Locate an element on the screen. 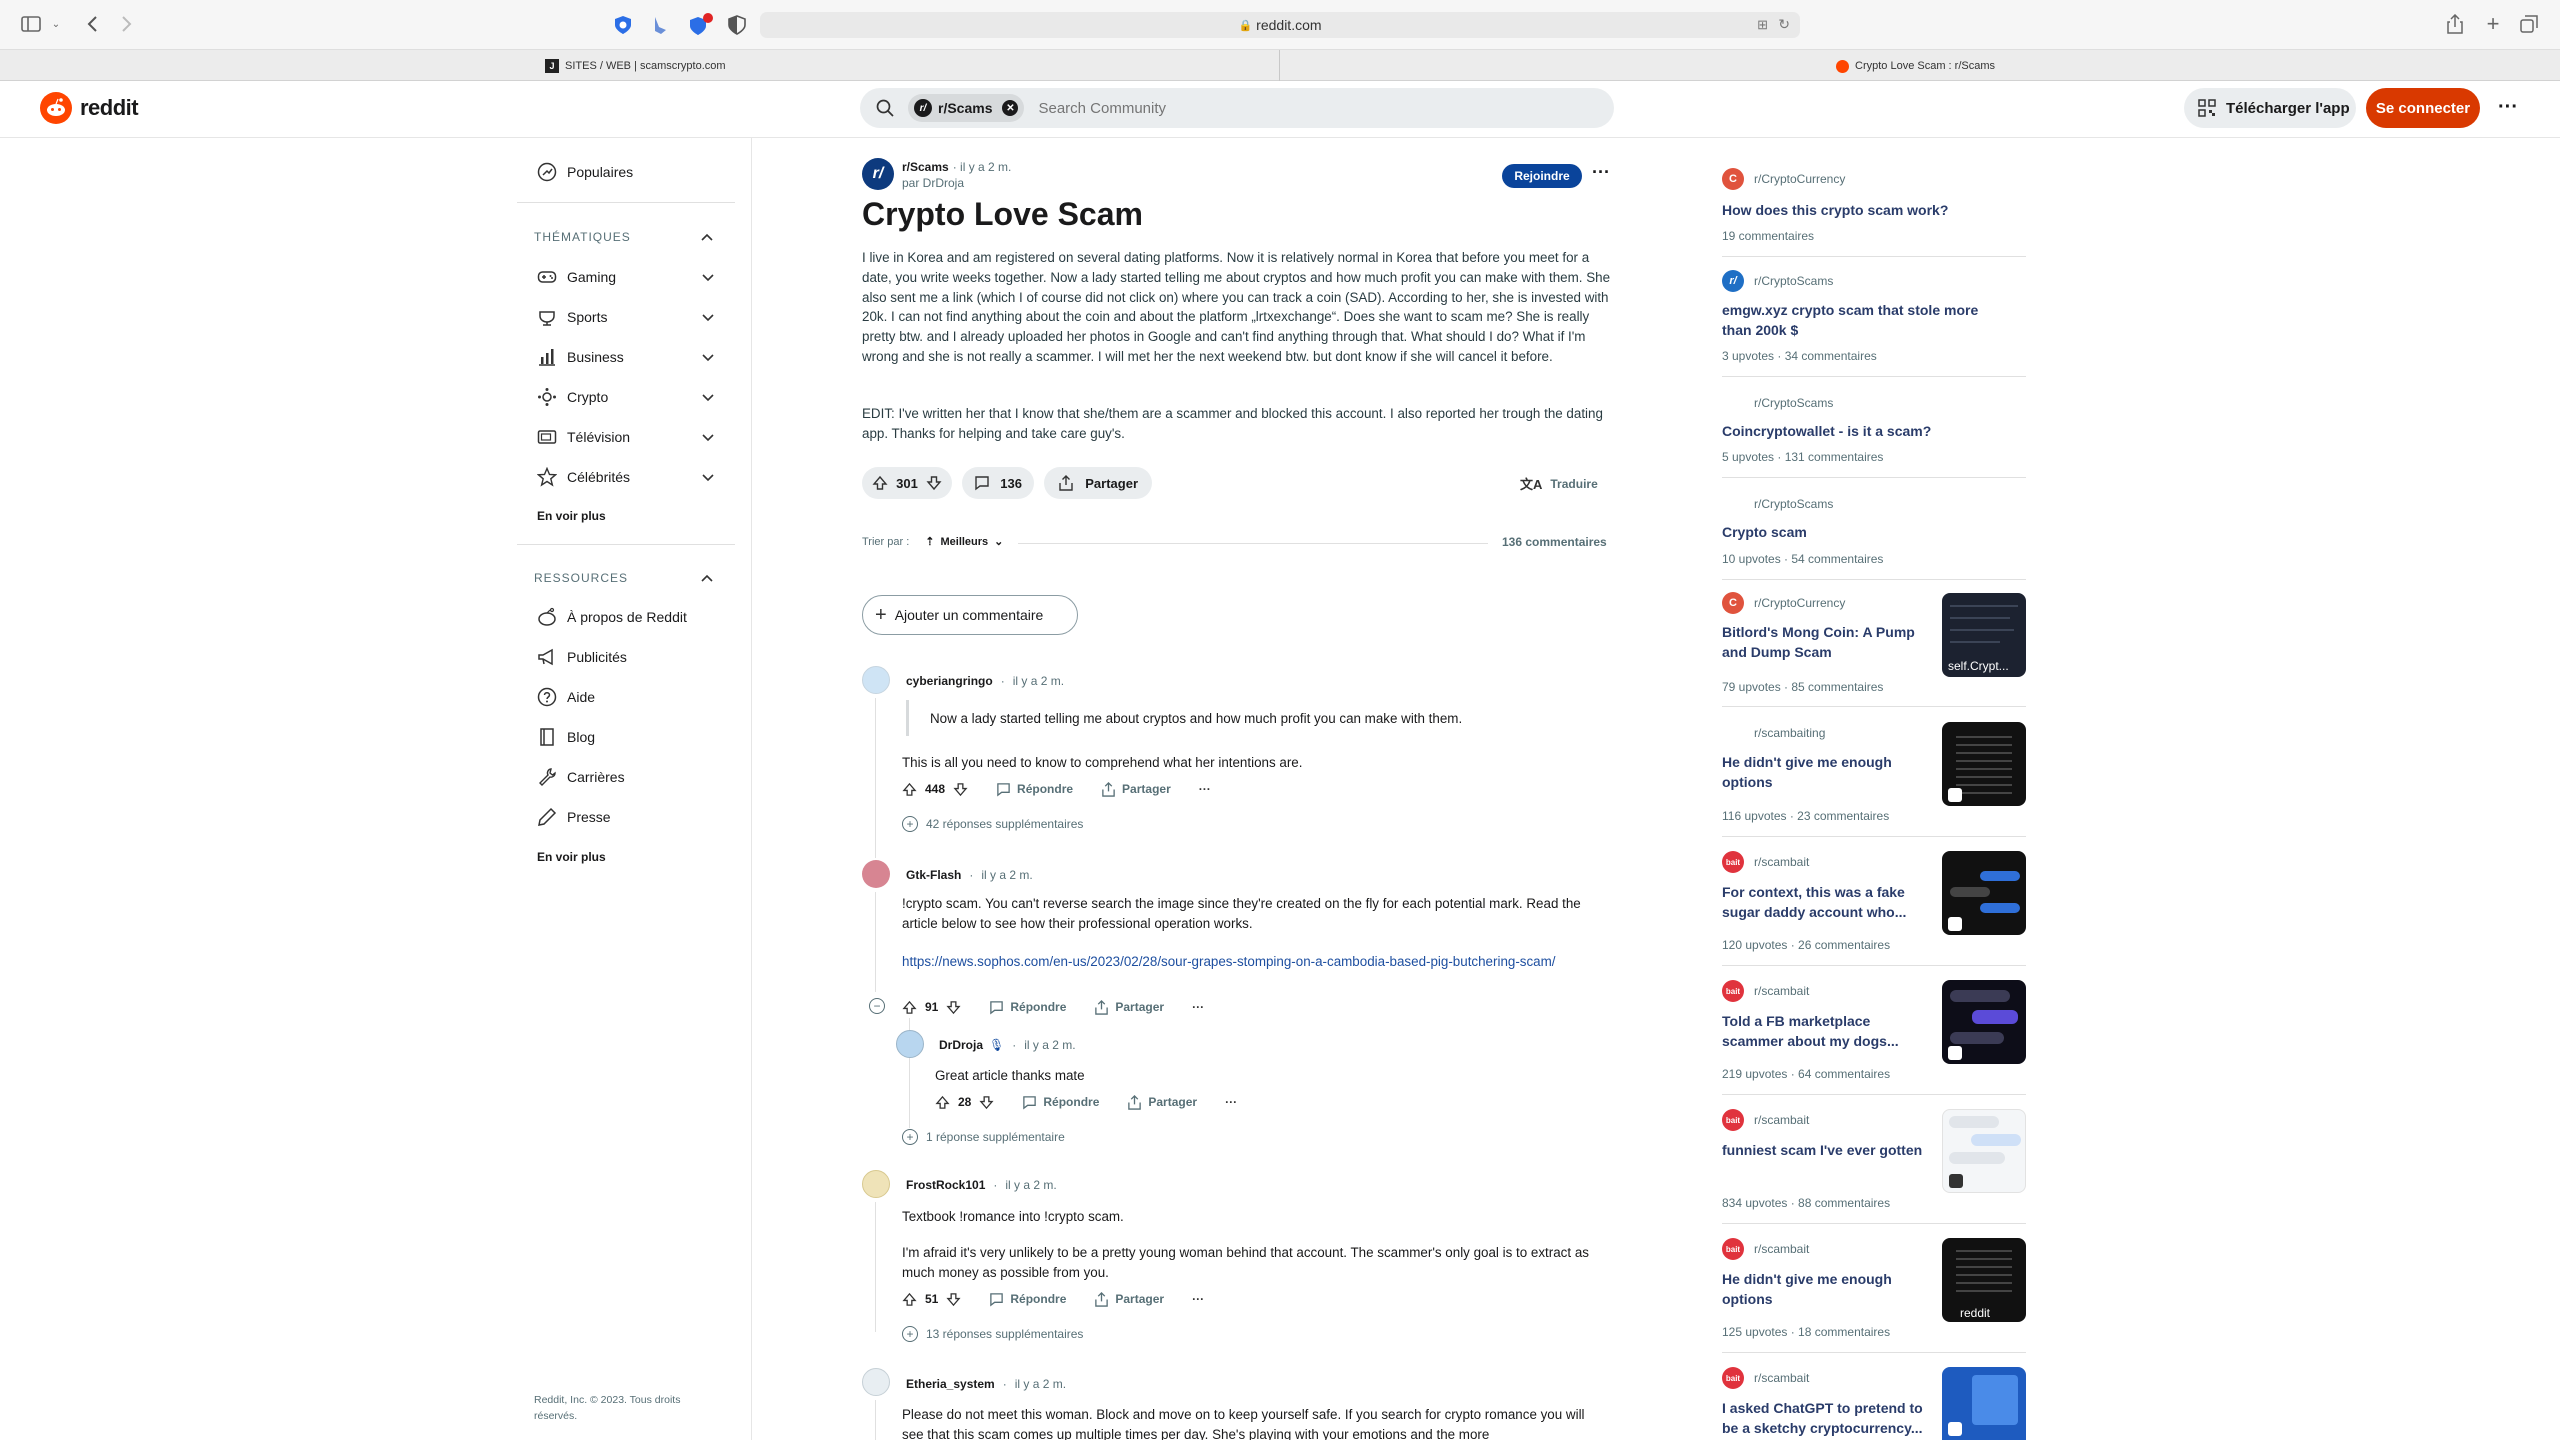 This screenshot has height=1440, width=2560. address-bar: 🔒 reddit.com ⊞ ↻ is located at coordinates (1280, 25).